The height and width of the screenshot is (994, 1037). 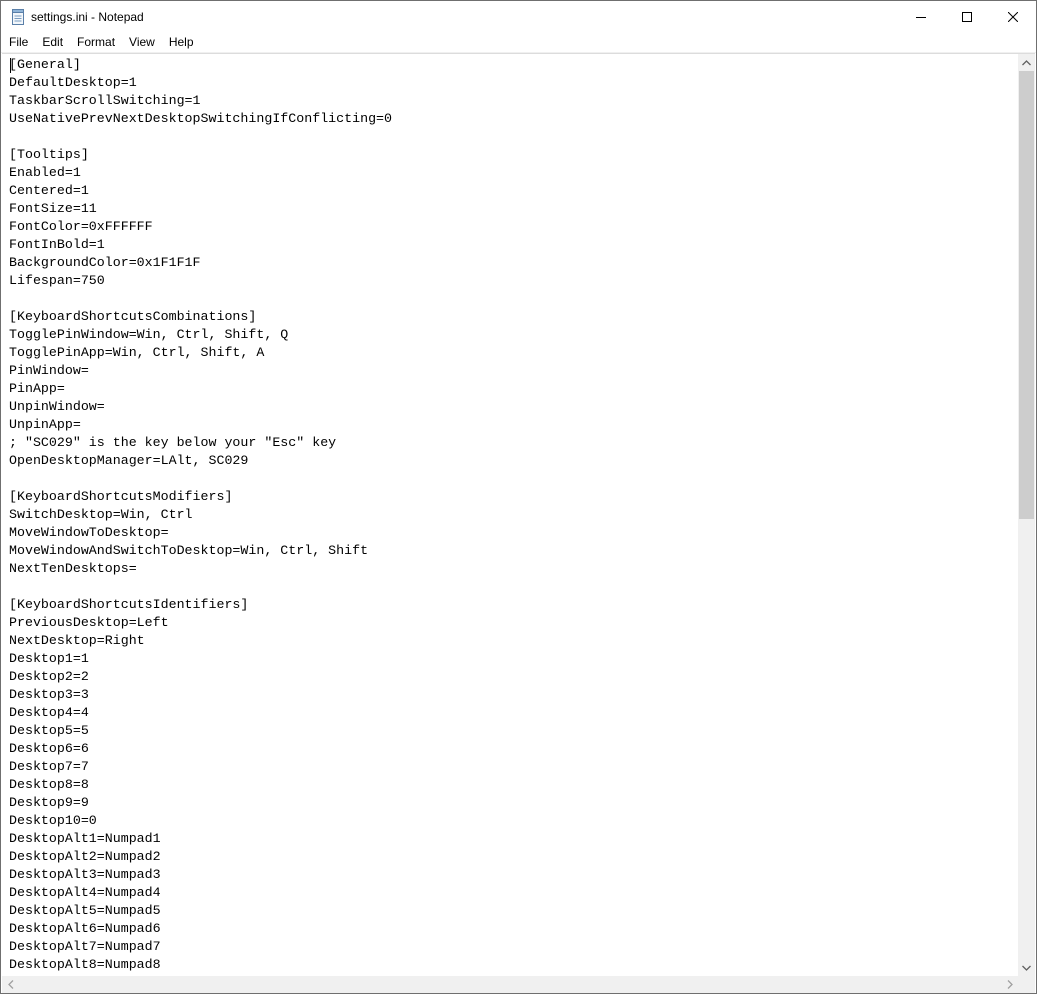 I want to click on close-button, so click(x=1013, y=16).